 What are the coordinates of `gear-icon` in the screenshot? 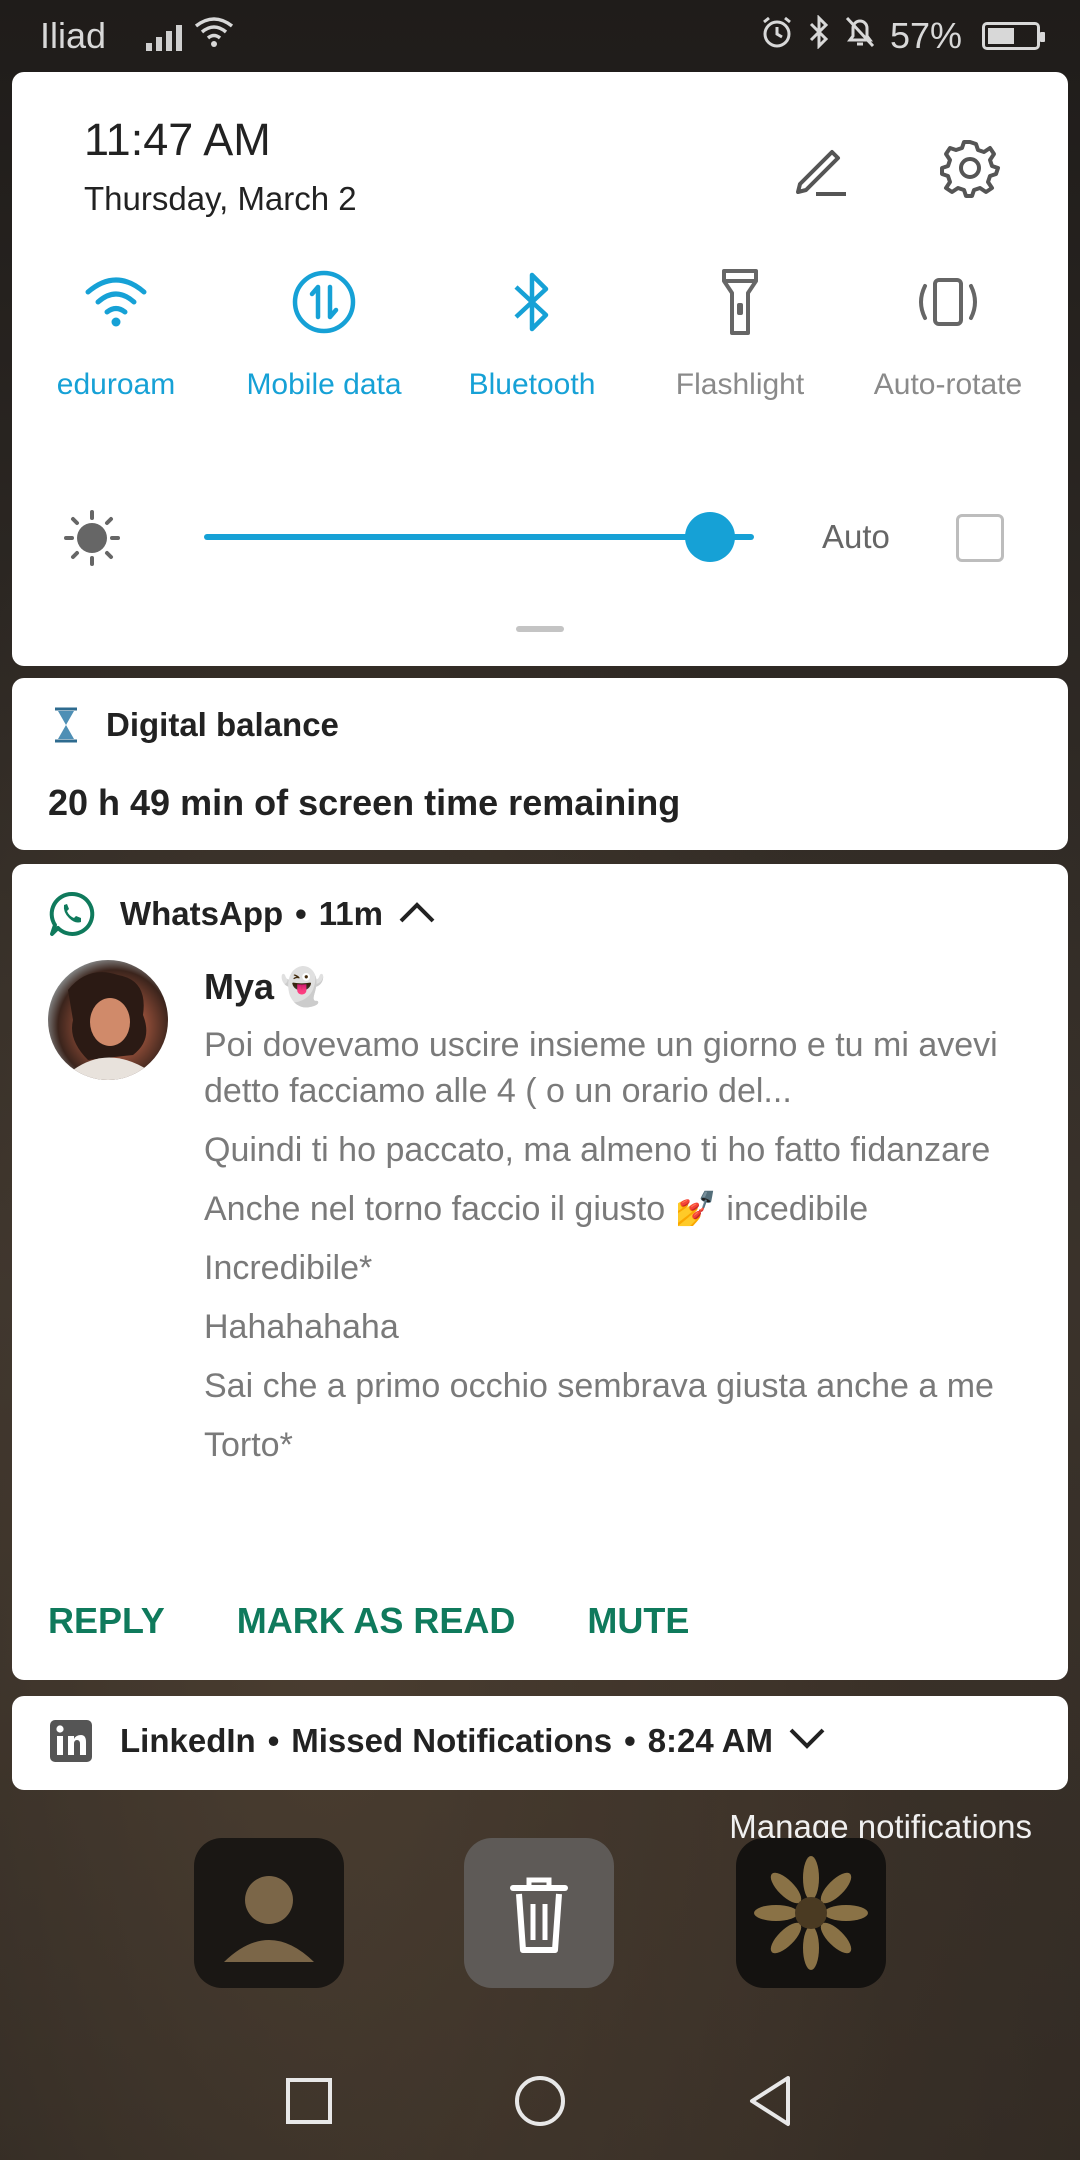 It's located at (970, 169).